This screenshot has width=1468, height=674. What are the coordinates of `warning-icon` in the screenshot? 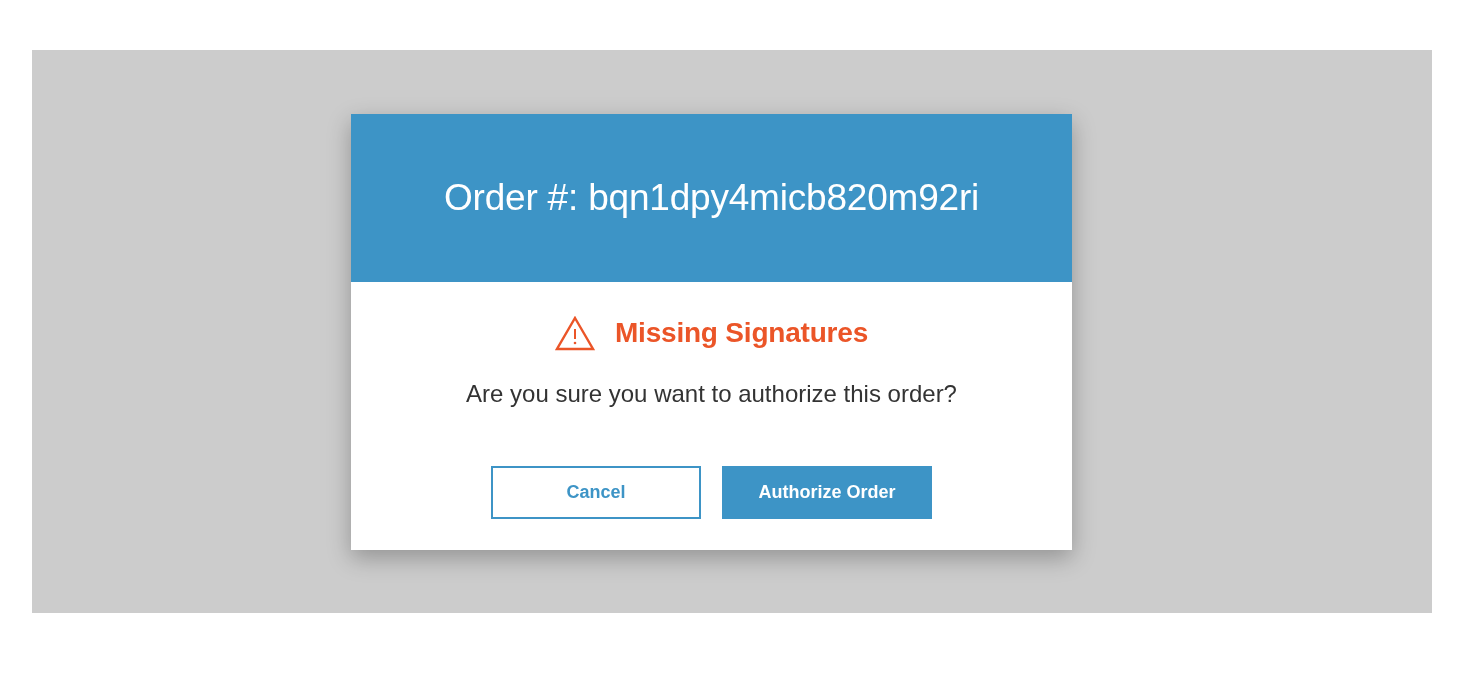 It's located at (574, 333).